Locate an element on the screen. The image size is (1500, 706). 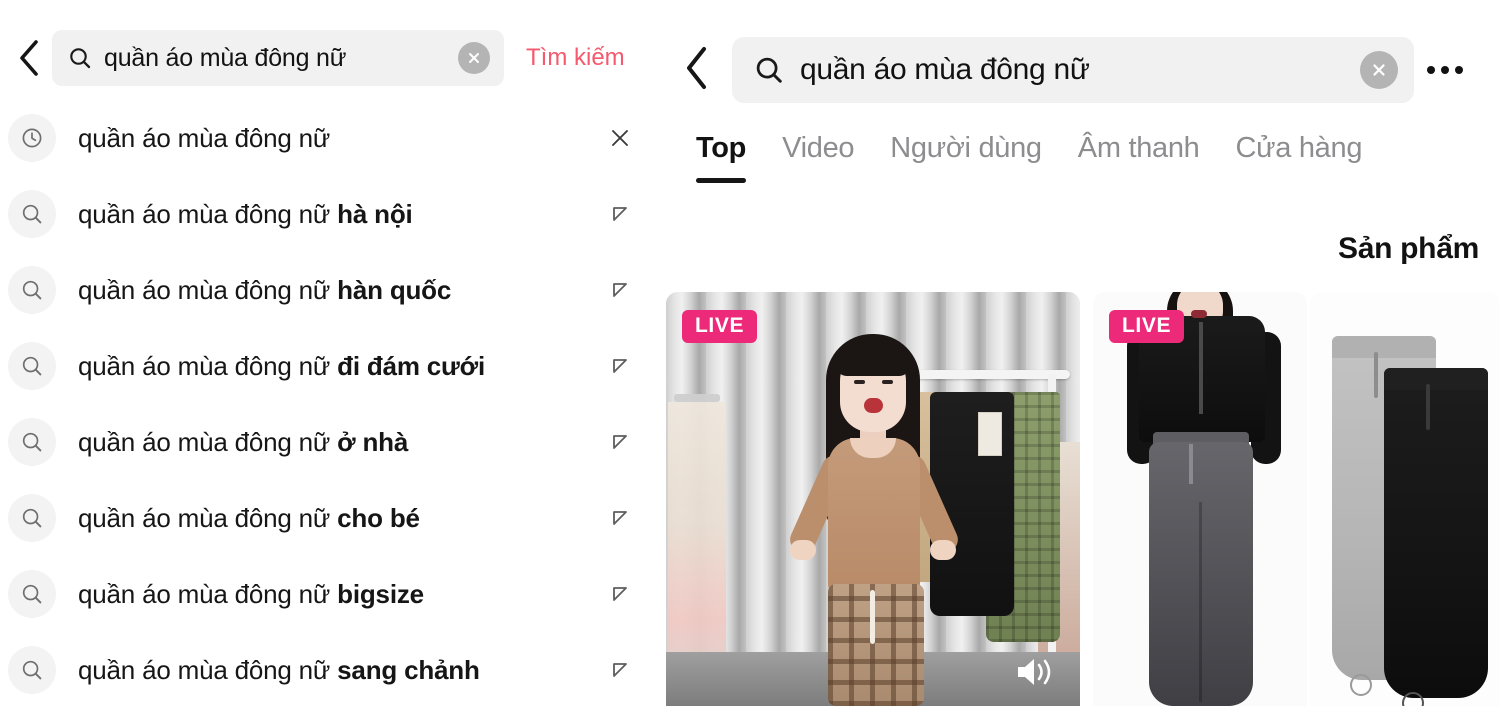
list-item: quần áo mùa đông nữ sang chảnh is located at coordinates (330, 669).